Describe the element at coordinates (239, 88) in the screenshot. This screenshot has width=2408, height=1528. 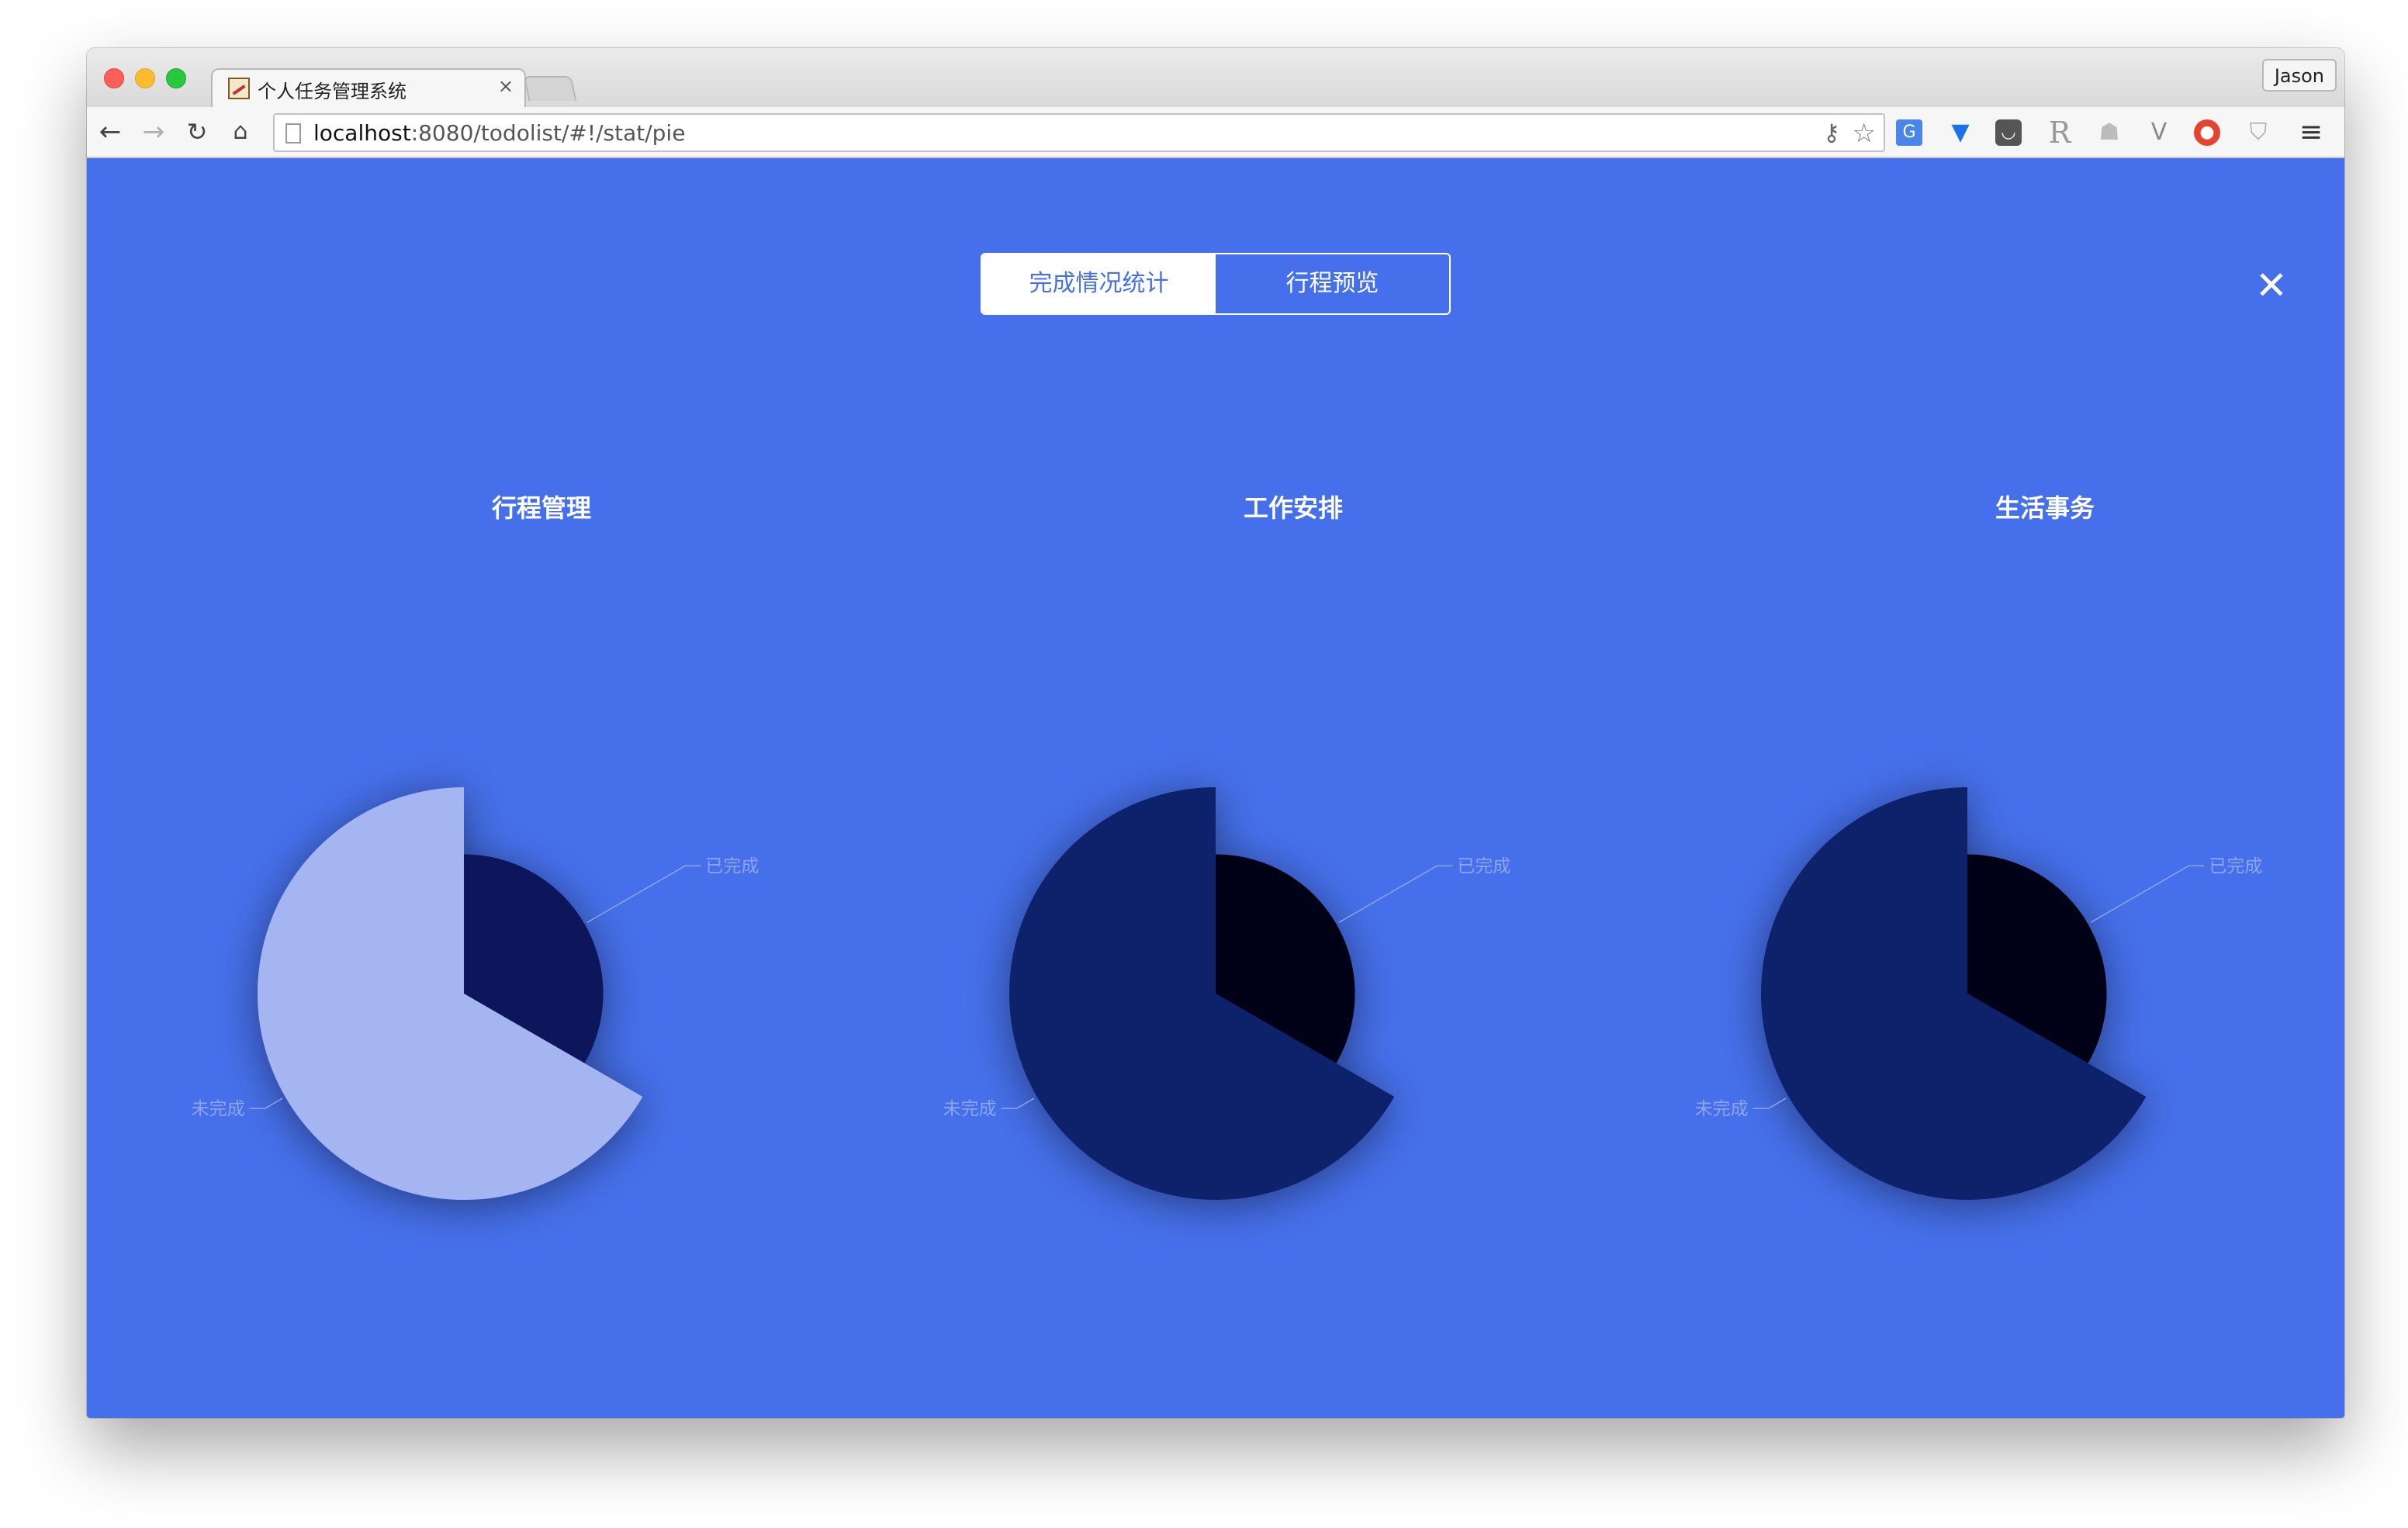
I see `favicon-icon` at that location.